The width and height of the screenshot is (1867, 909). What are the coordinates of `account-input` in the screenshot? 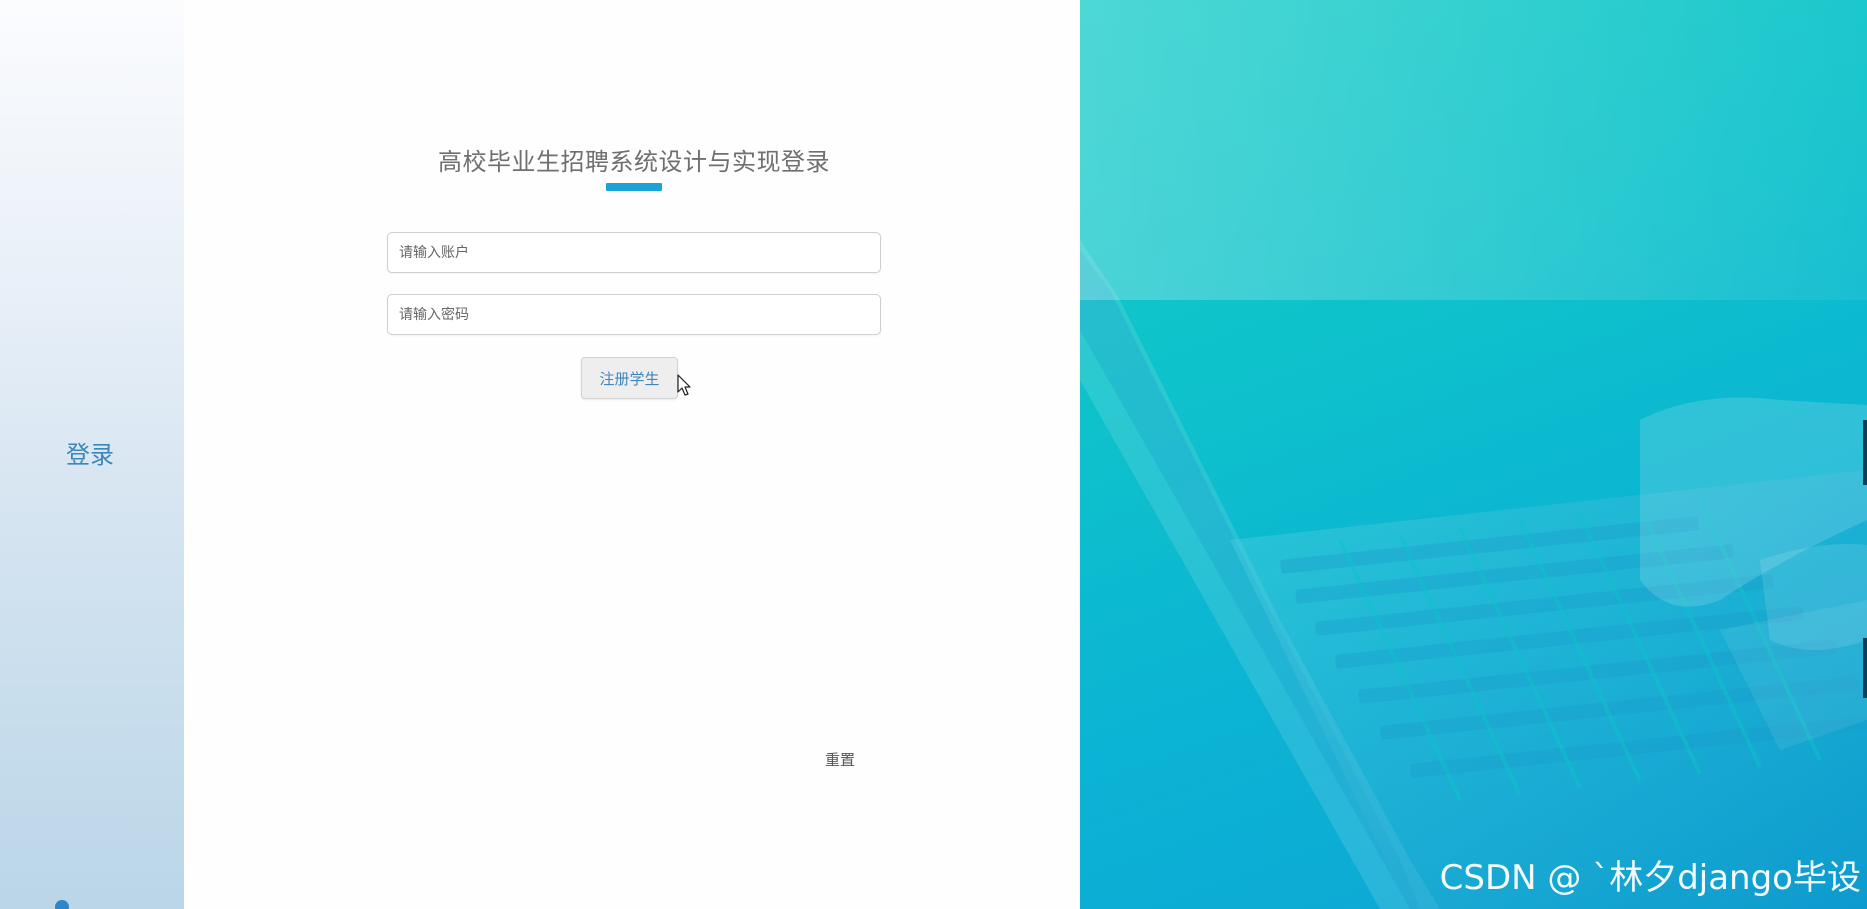 It's located at (634, 252).